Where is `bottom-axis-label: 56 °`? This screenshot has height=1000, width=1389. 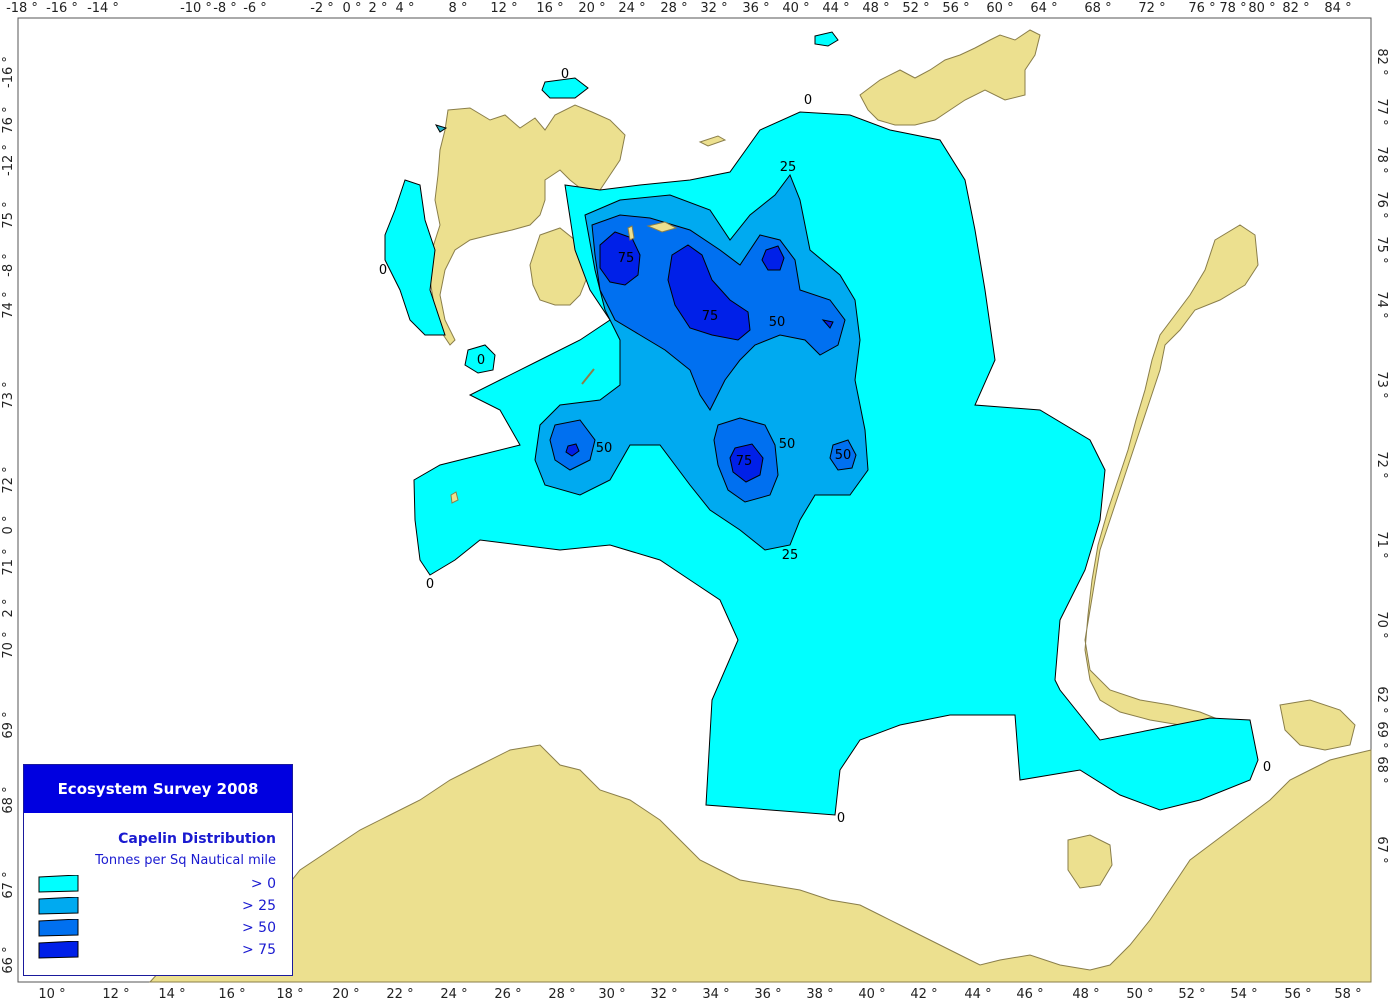
bottom-axis-label: 56 ° is located at coordinates (1297, 993).